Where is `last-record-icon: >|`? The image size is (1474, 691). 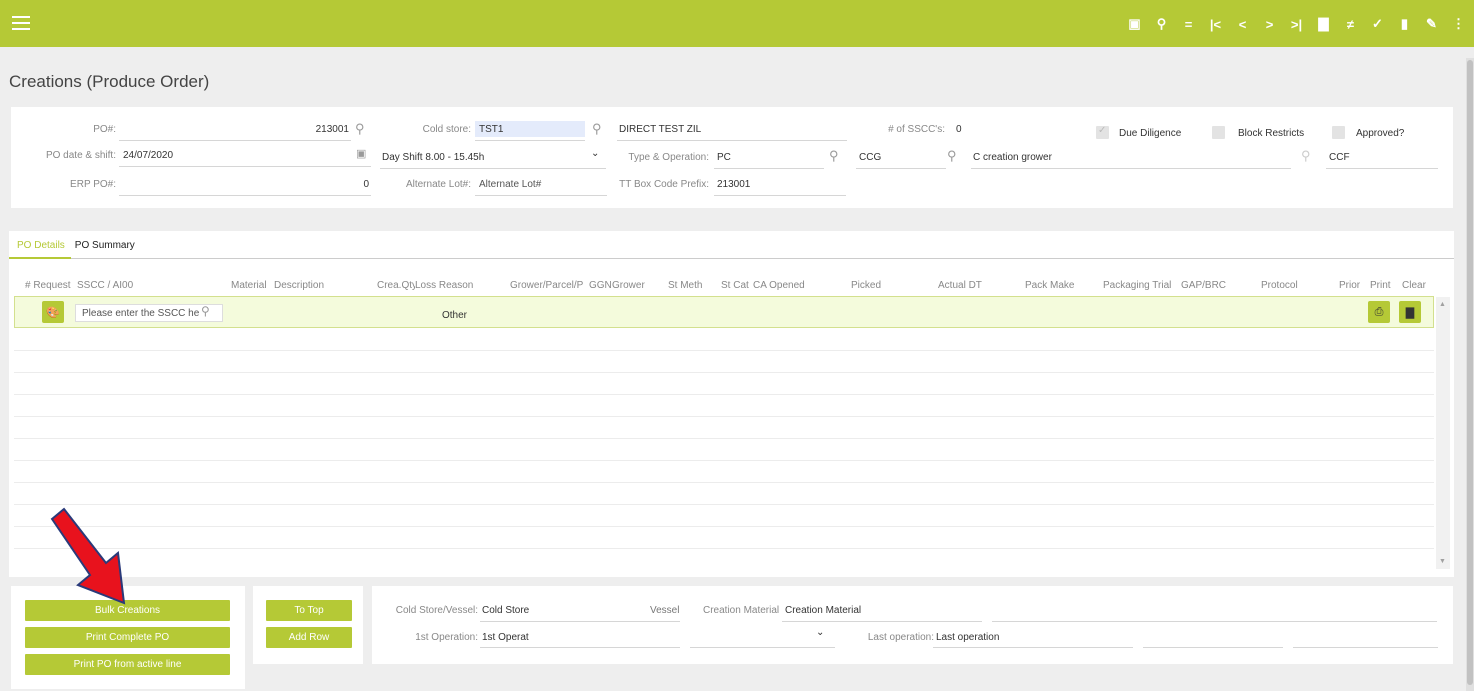
last-record-icon: >| is located at coordinates (1296, 24).